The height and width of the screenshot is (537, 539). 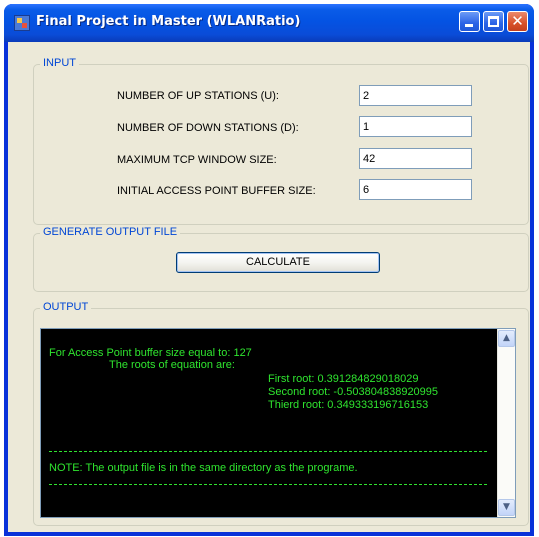 I want to click on generate-groupbox: GENERATE OUTPUT FILE CALCULATE, so click(x=281, y=259).